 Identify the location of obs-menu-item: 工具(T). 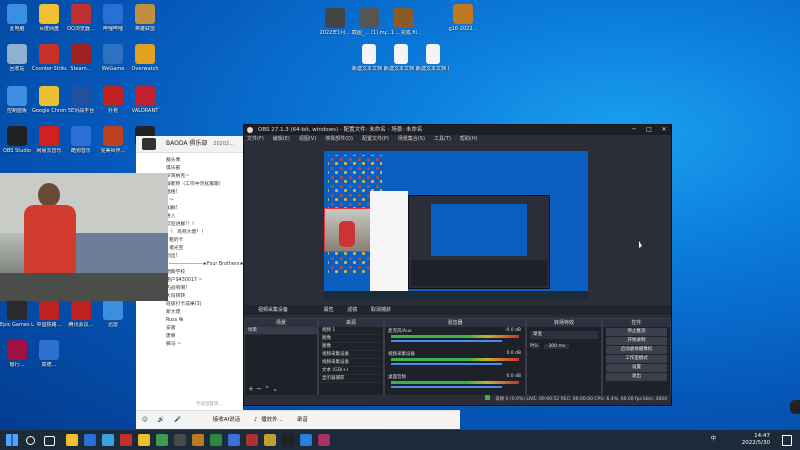
(442, 139).